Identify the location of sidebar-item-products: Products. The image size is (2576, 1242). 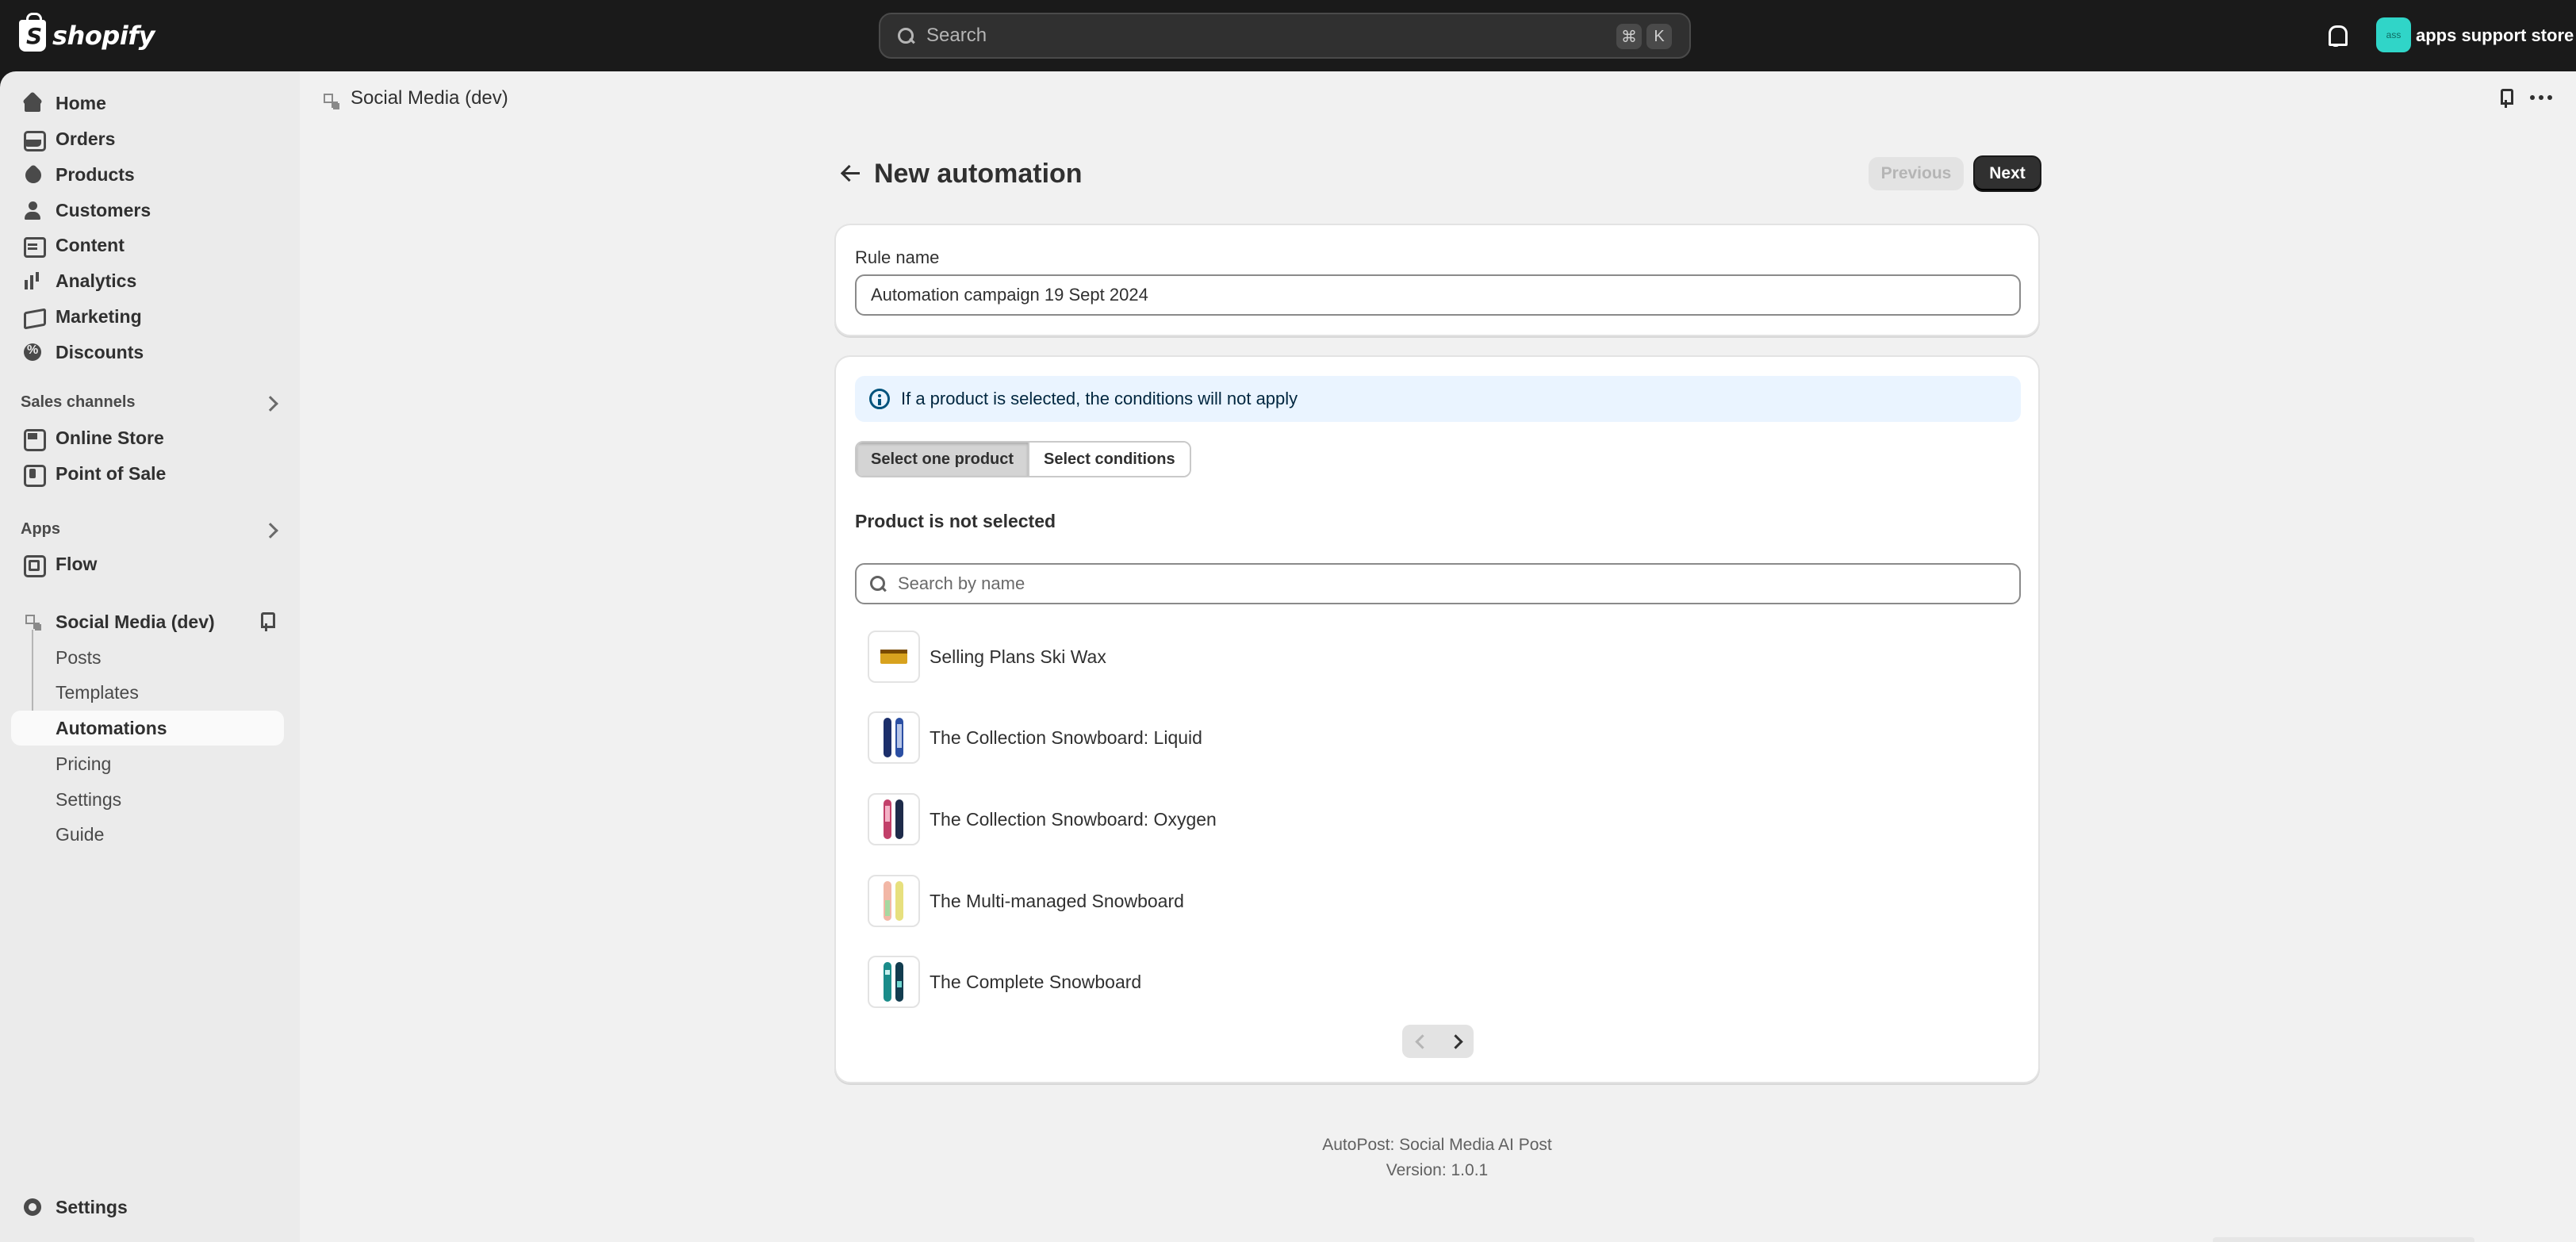
(147, 174).